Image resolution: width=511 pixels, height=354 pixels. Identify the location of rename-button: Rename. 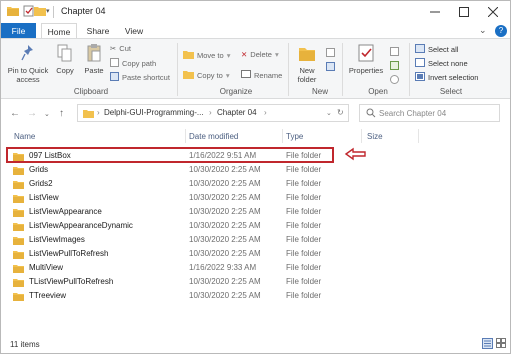
(261, 75).